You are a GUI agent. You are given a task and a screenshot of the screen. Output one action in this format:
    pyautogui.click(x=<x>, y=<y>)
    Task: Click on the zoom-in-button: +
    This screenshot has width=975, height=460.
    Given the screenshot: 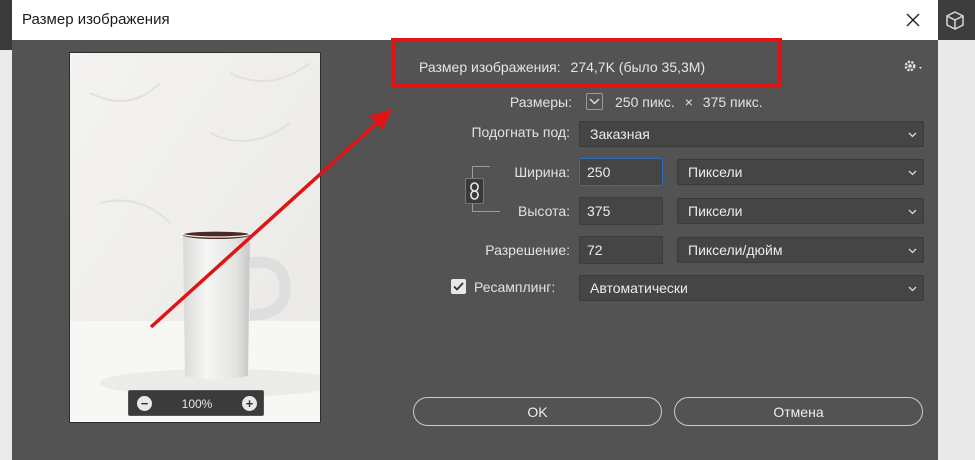 What is the action you would take?
    pyautogui.click(x=249, y=403)
    